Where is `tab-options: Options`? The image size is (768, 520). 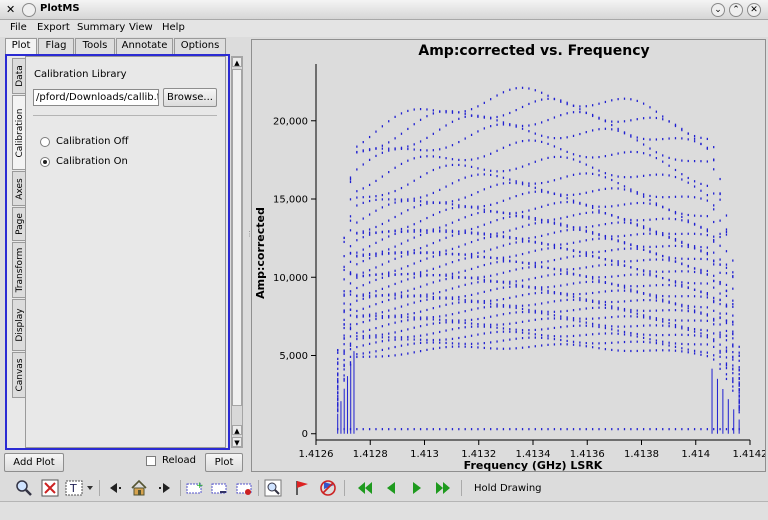
tab-options: Options is located at coordinates (200, 46).